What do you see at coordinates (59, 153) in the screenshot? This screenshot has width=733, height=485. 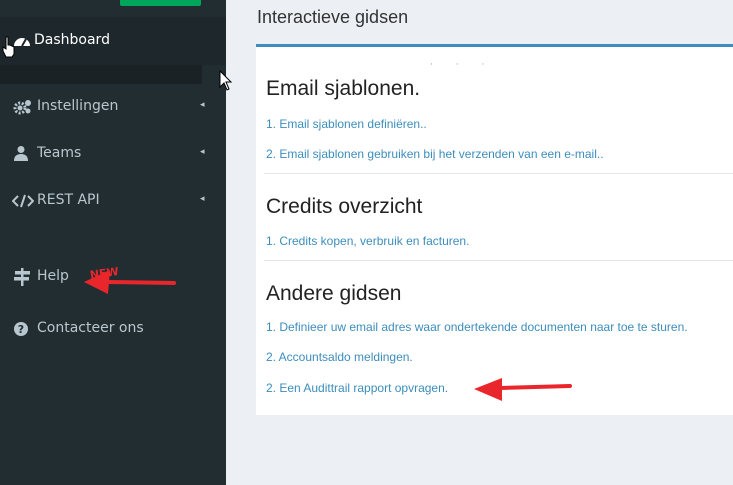 I see `sidebar-item-label: Teams` at bounding box center [59, 153].